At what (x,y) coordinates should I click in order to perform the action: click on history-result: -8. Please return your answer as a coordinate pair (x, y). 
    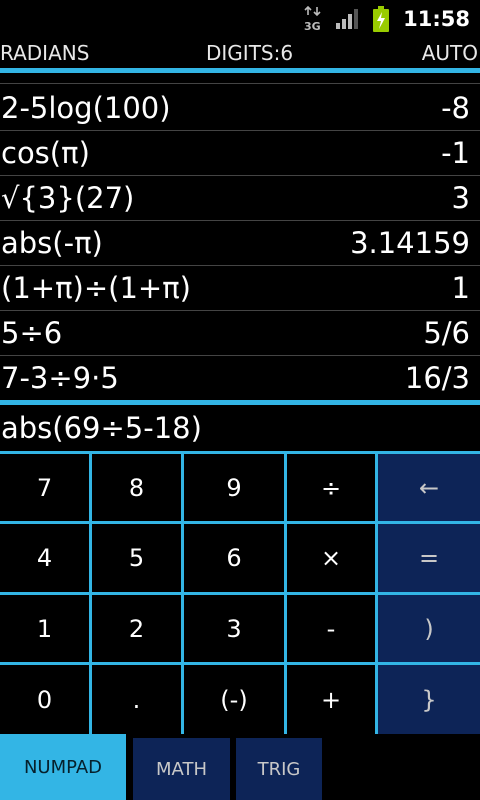
    Looking at the image, I should click on (455, 108).